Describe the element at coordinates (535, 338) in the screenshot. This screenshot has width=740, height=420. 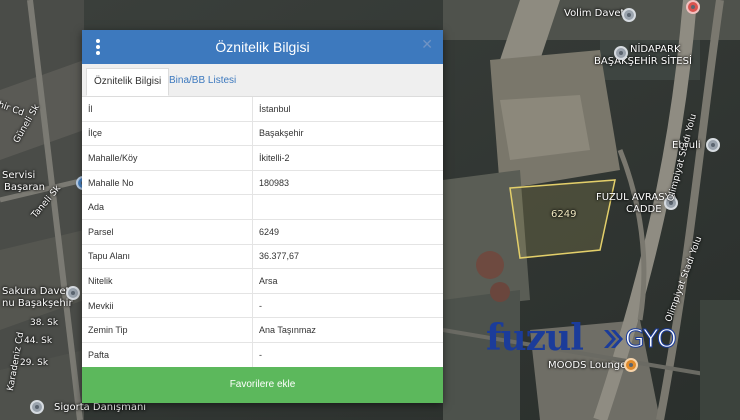
I see `watermark-brand-text: fuzul` at that location.